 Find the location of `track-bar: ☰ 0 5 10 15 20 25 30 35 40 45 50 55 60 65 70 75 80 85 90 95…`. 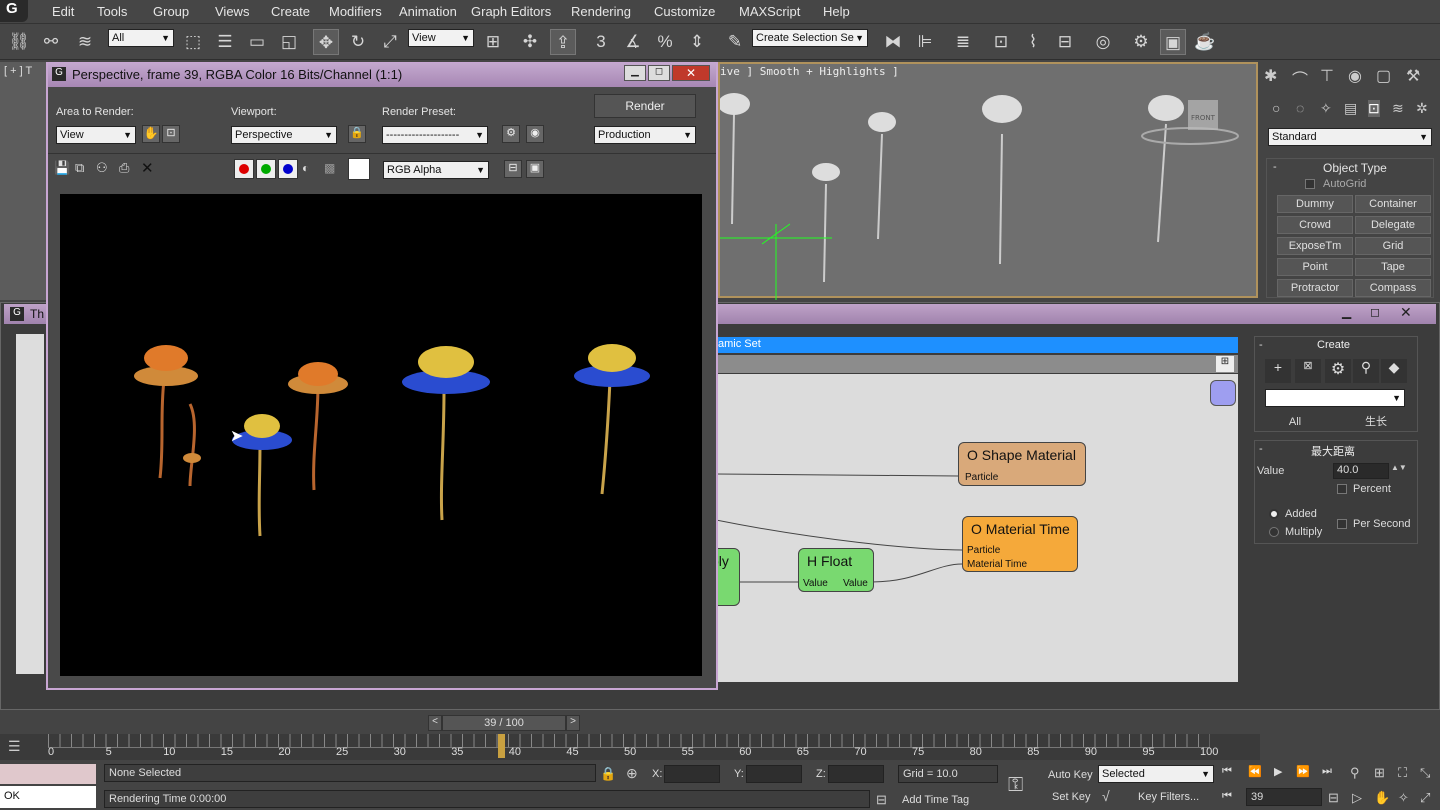

track-bar: ☰ 0 5 10 15 20 25 30 35 40 45 50 55 60 65 70 75 80 85 90 95… is located at coordinates (630, 747).